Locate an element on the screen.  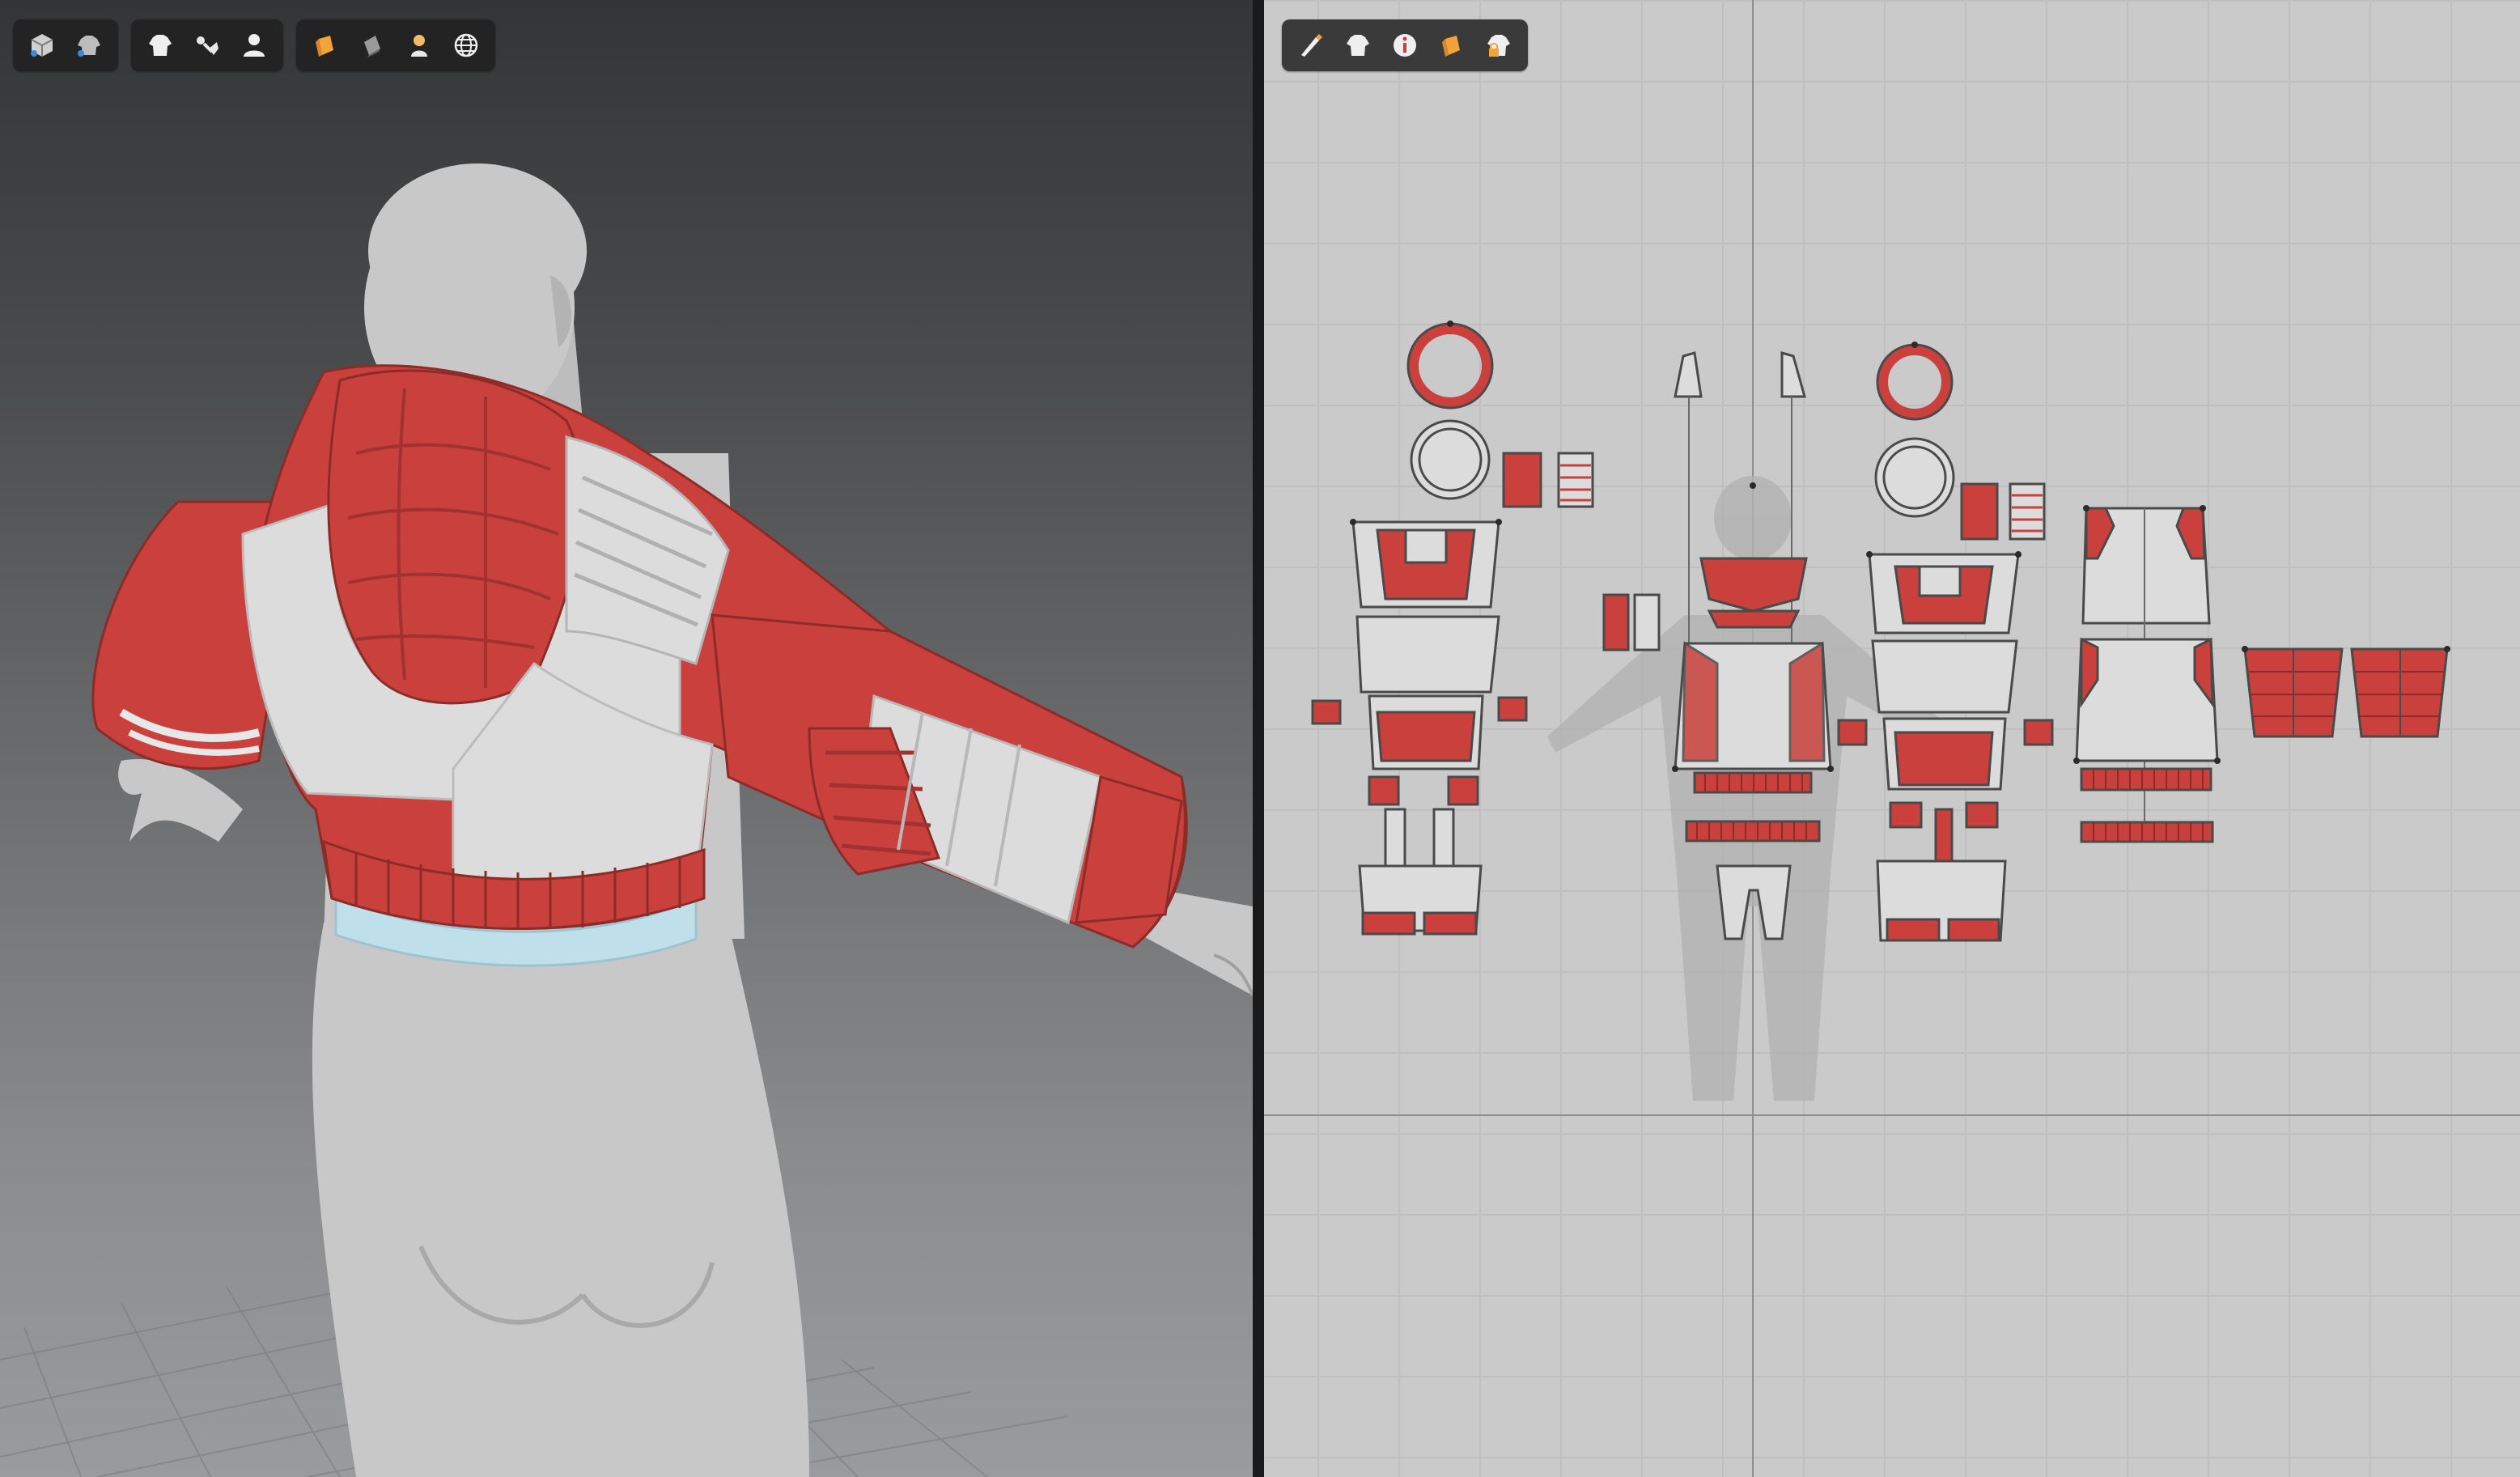
3d-toolbar-group-garment is located at coordinates (207, 45).